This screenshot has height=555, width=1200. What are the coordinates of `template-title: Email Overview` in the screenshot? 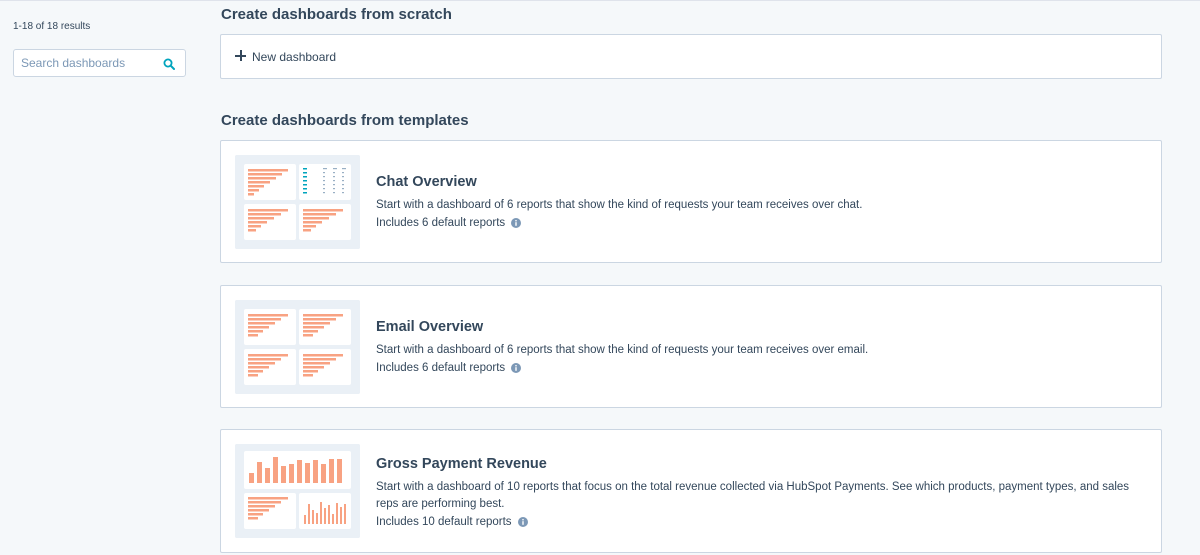 It's located at (622, 327).